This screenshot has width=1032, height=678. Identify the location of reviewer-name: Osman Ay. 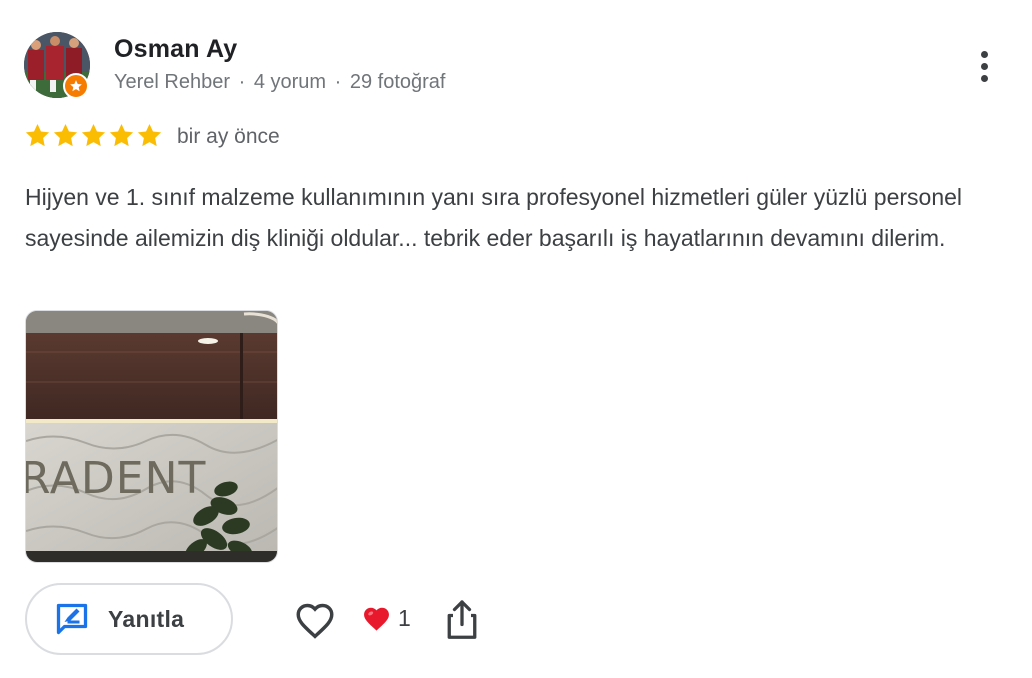
(175, 49).